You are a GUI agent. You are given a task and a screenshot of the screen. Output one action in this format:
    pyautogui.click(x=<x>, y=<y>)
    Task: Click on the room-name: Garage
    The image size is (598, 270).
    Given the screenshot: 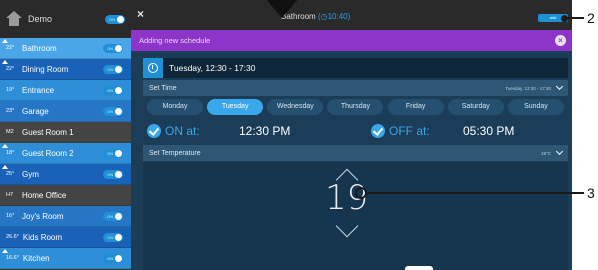 What is the action you would take?
    pyautogui.click(x=35, y=111)
    